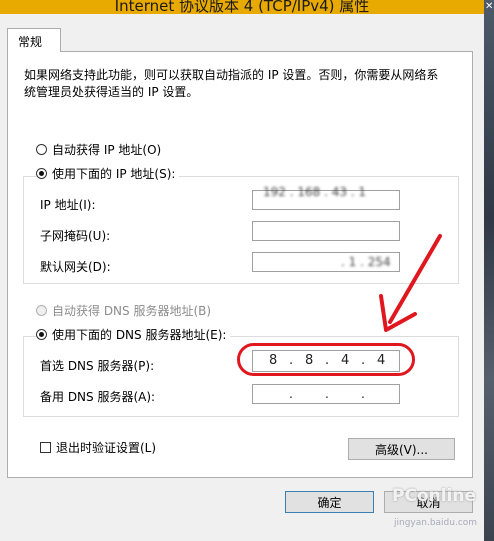 This screenshot has width=494, height=541. Describe the element at coordinates (428, 502) in the screenshot. I see `cancel-button: 取消` at that location.